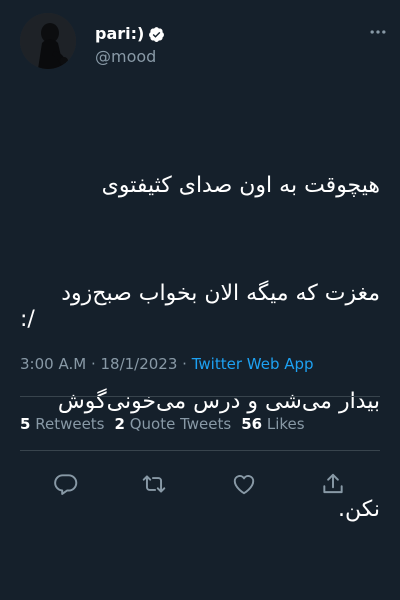  Describe the element at coordinates (119, 424) in the screenshot. I see `quotes-count: 2` at that location.